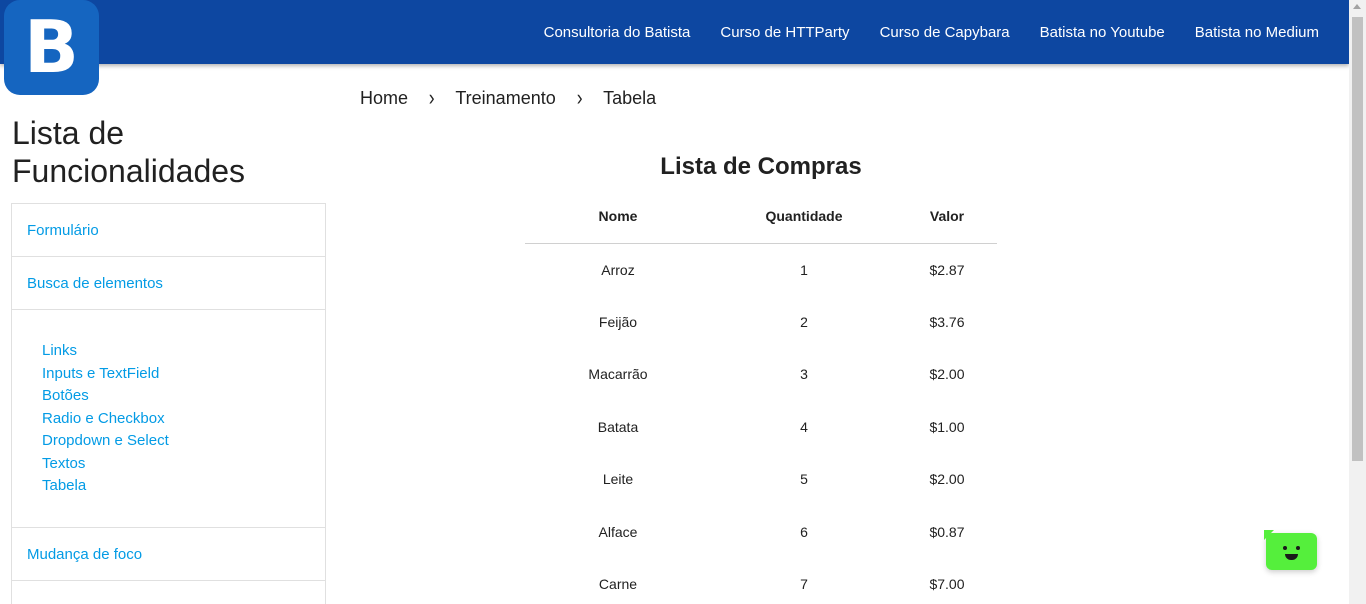  What do you see at coordinates (168, 486) in the screenshot?
I see `sidebar-subitem-tabela: Tabela` at bounding box center [168, 486].